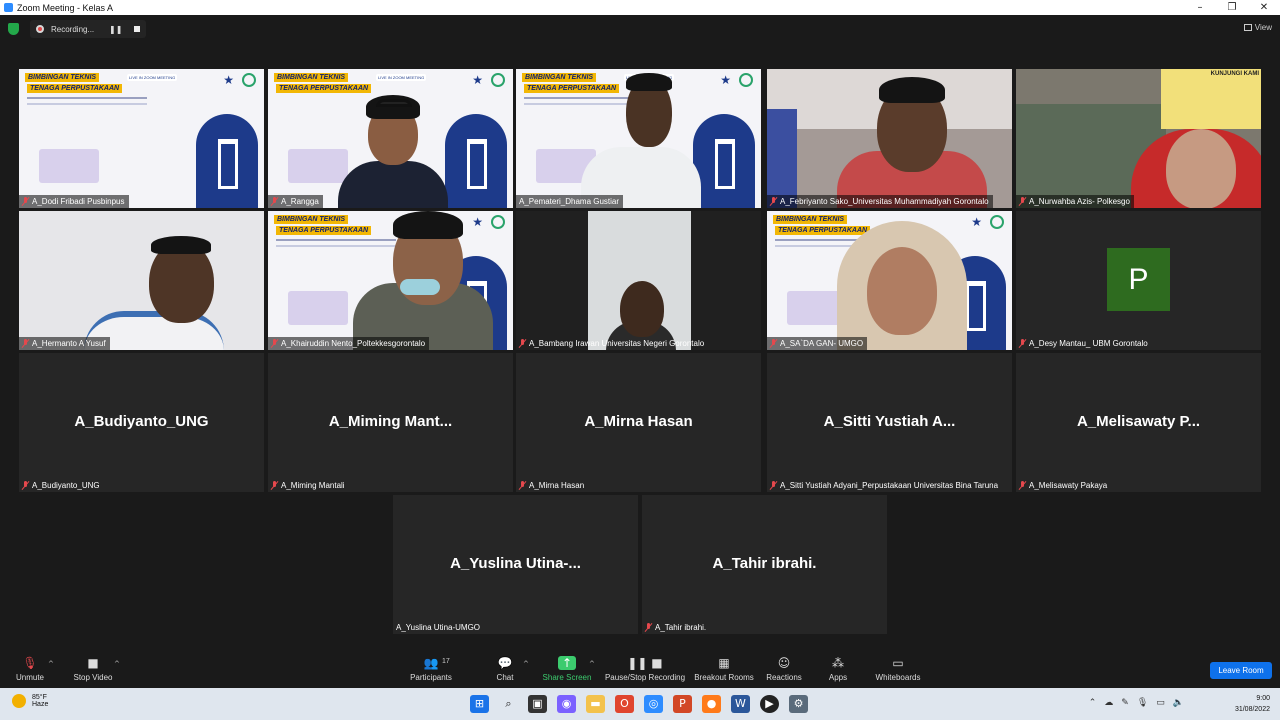 This screenshot has width=1280, height=720. Describe the element at coordinates (681, 627) in the screenshot. I see `participant-name: A_Tahir ibrahi.` at that location.